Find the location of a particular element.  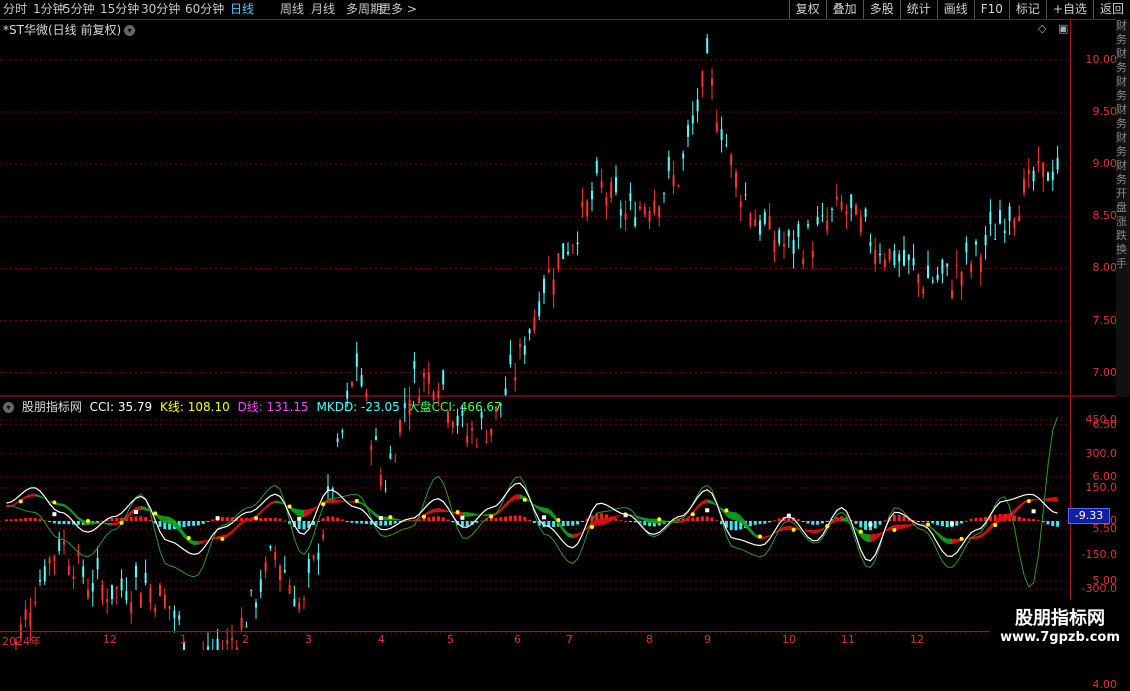

indicator-tick: -300.0 is located at coordinates (1099, 588).